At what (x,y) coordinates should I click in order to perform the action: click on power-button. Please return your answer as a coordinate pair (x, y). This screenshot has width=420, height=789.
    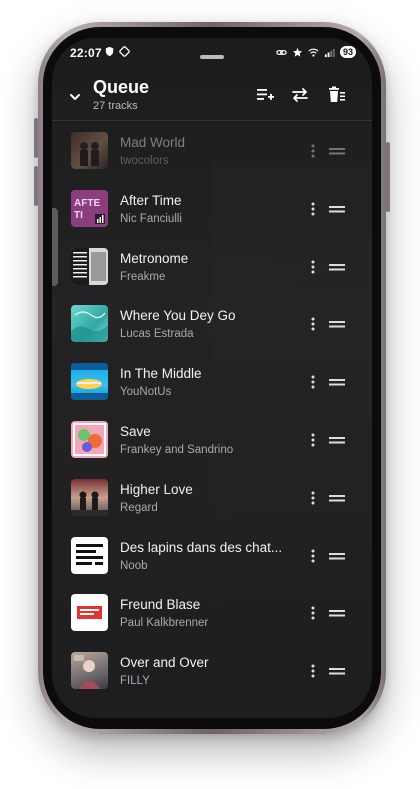
    Looking at the image, I should click on (388, 177).